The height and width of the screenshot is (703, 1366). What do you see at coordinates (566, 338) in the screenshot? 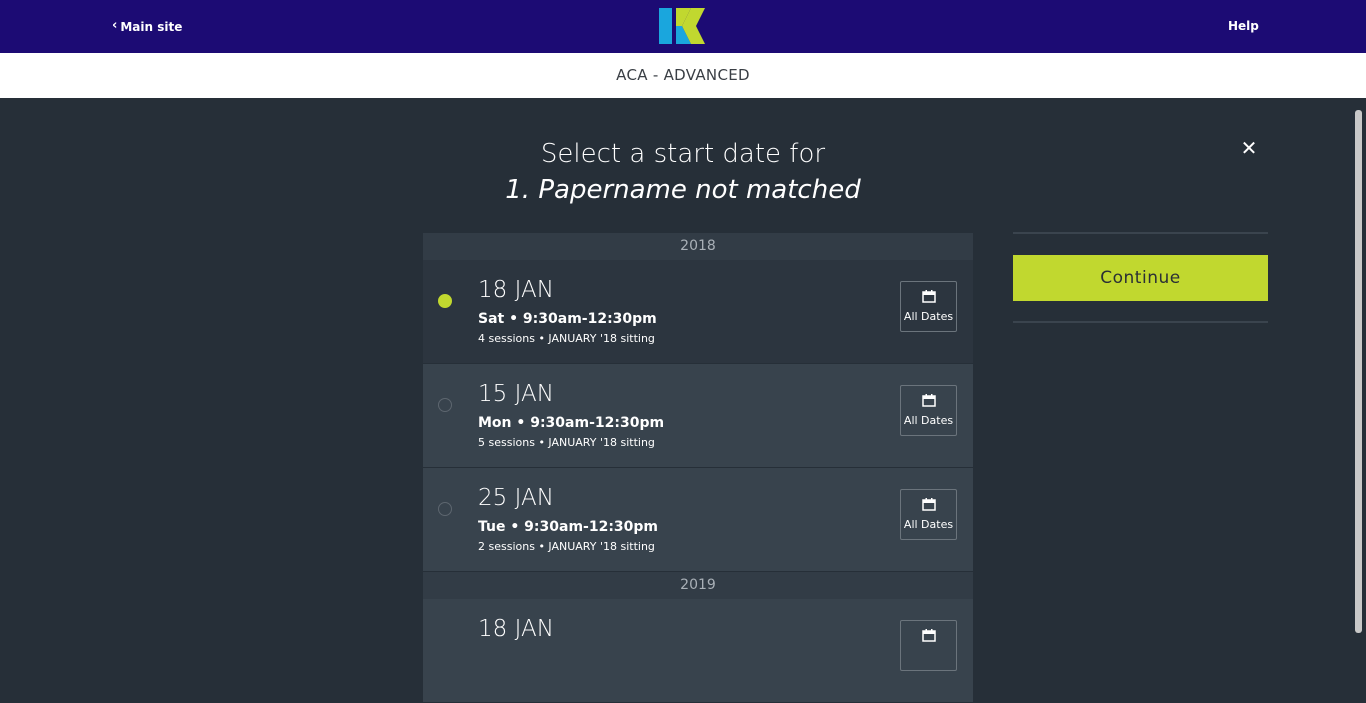
I see `sessions-label: 4 sessions • JANUARY '18 sitting` at bounding box center [566, 338].